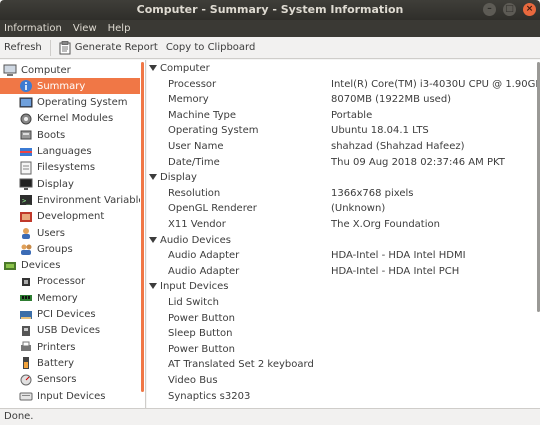 The width and height of the screenshot is (540, 425). I want to click on minimize-button: –, so click(489, 9).